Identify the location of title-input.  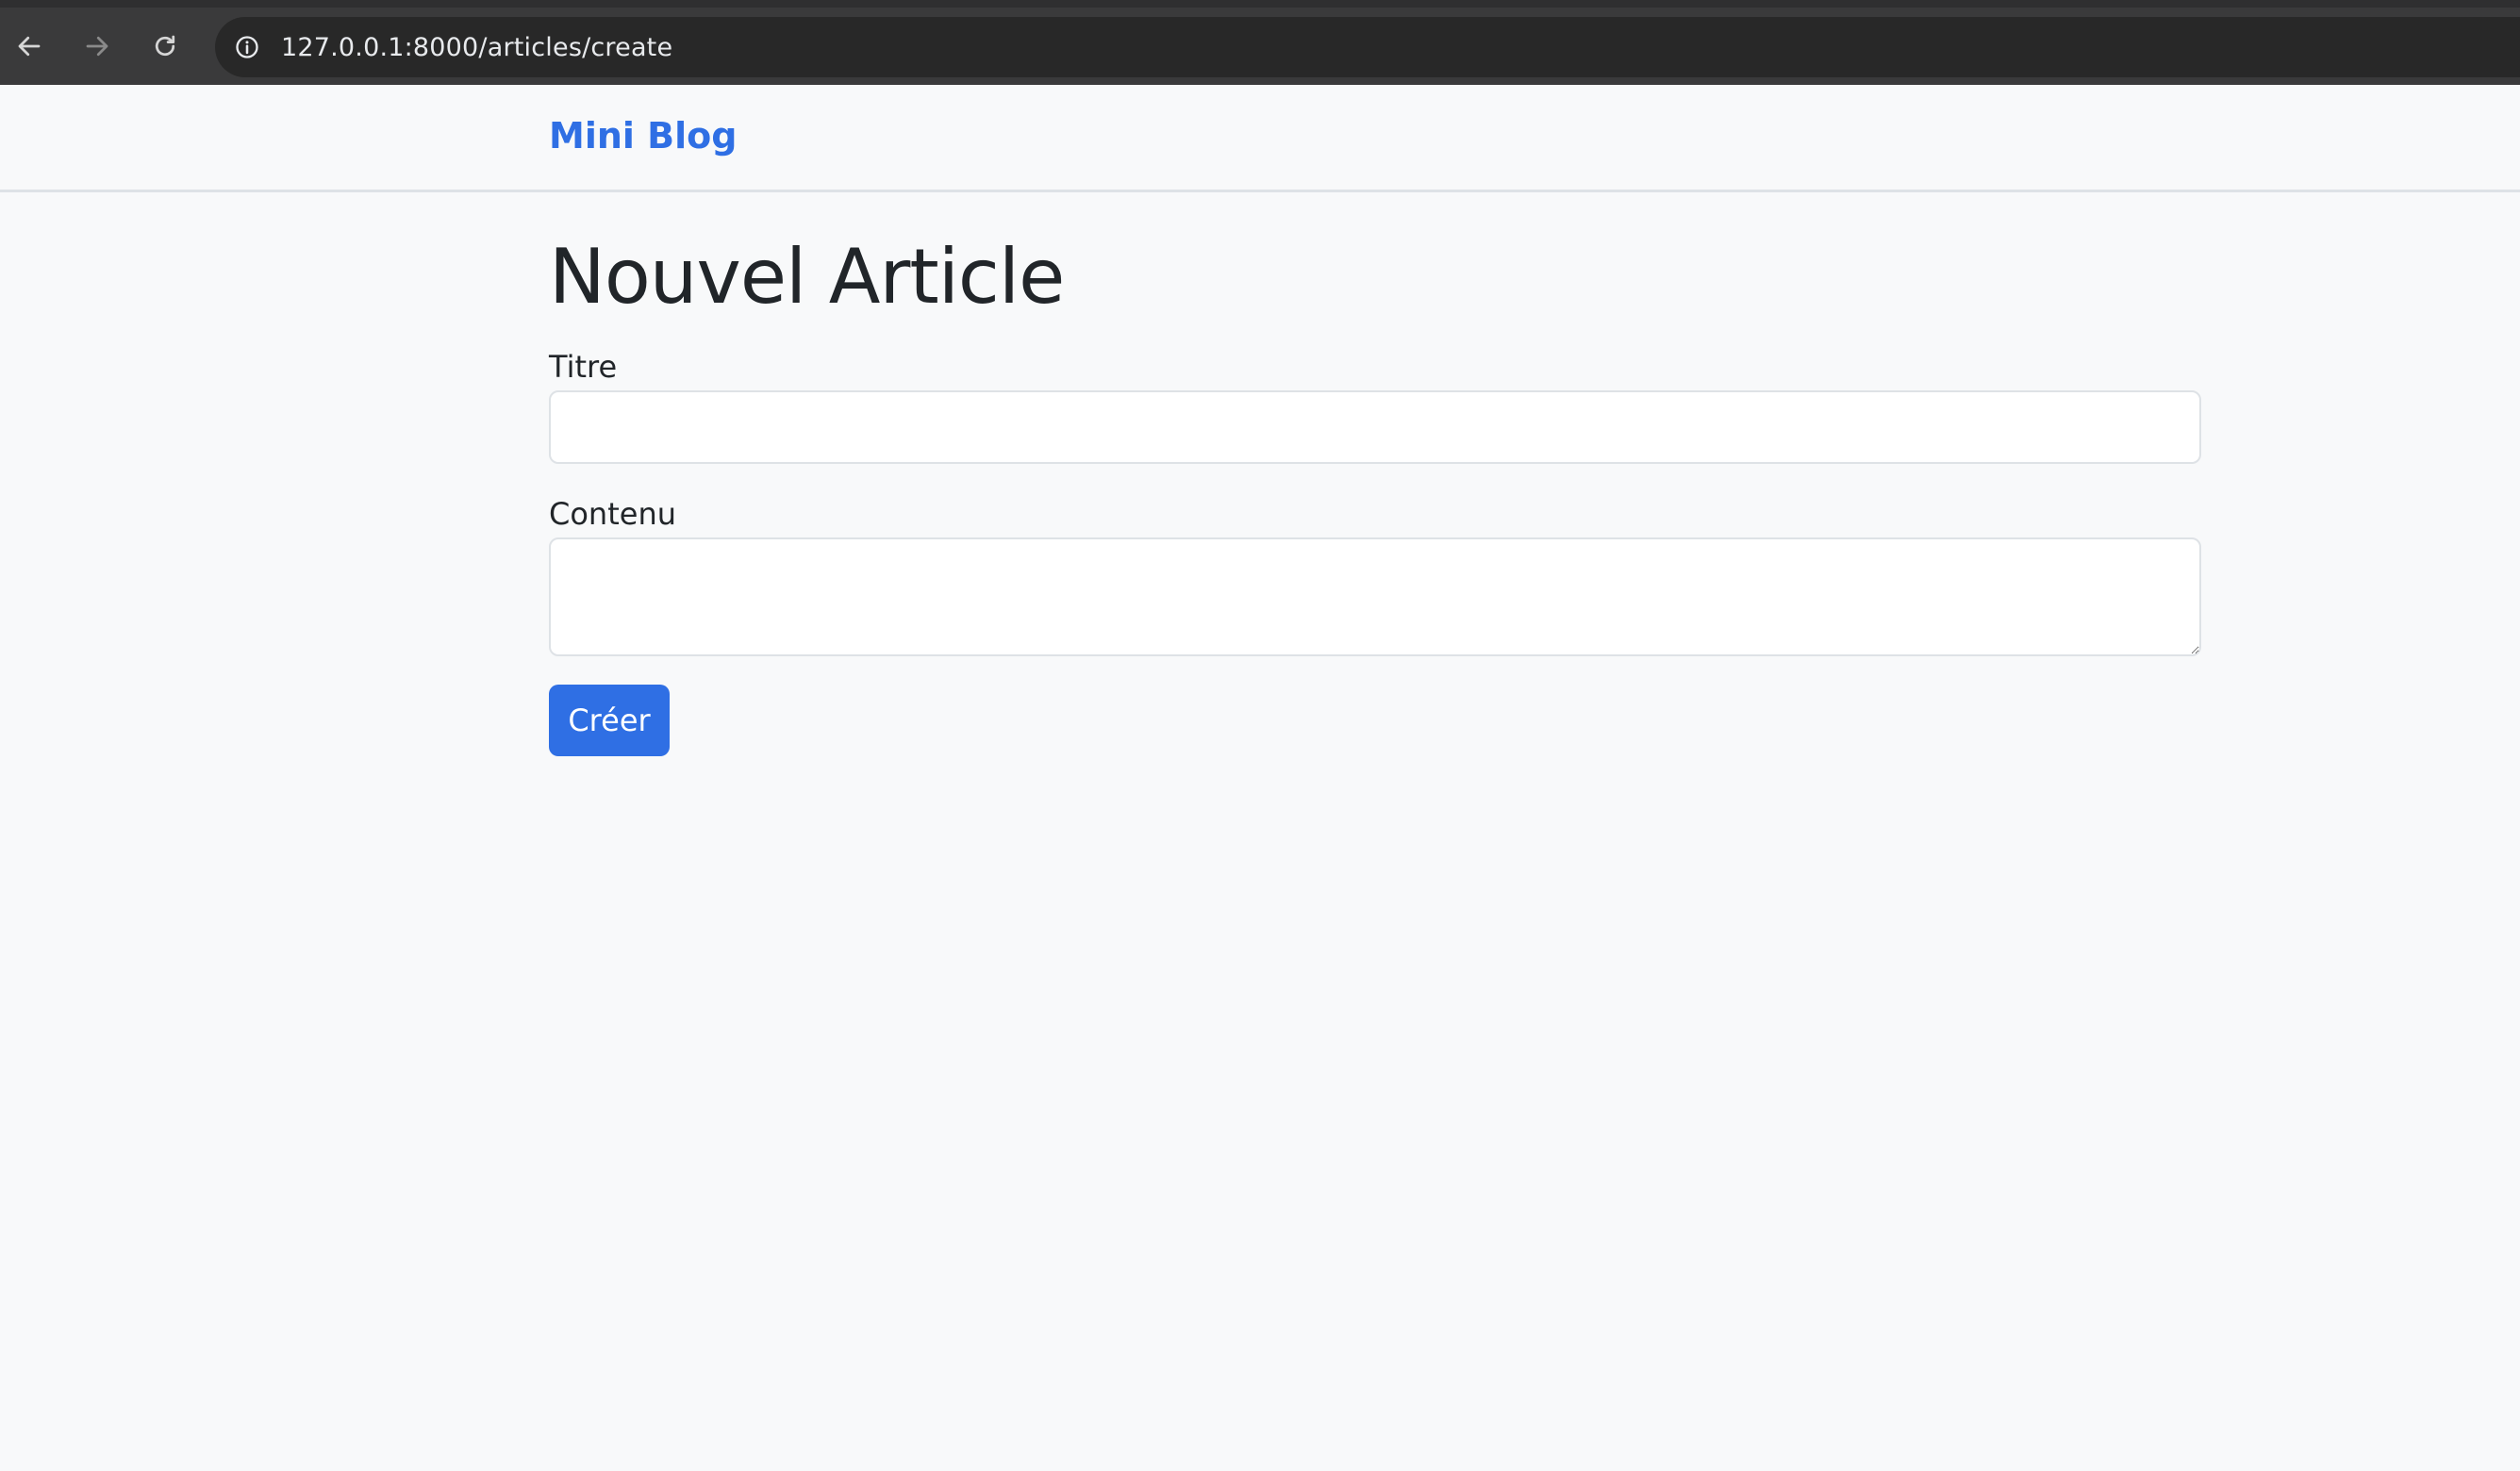
(1375, 427).